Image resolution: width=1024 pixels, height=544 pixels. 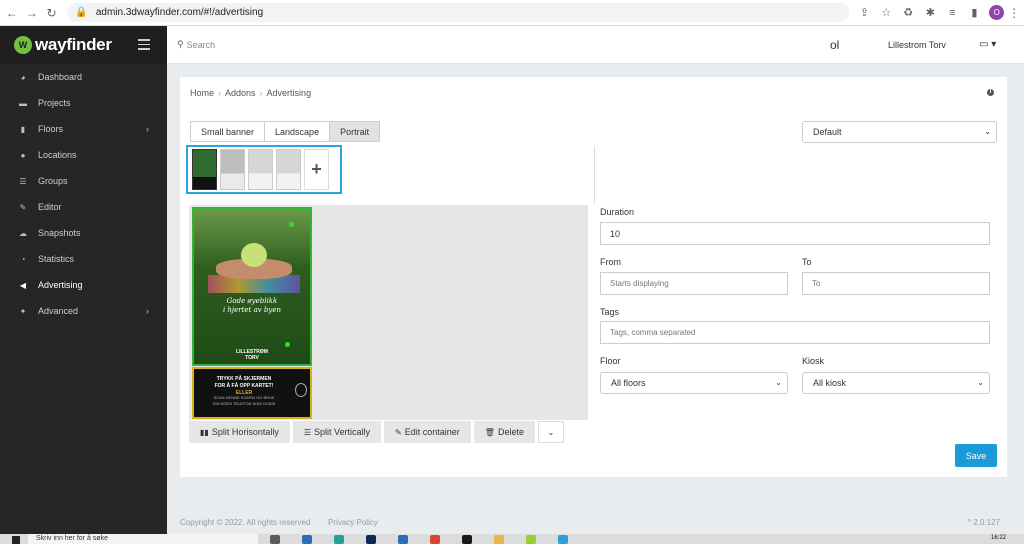 I want to click on building-icon: ▮, so click(x=23, y=129).